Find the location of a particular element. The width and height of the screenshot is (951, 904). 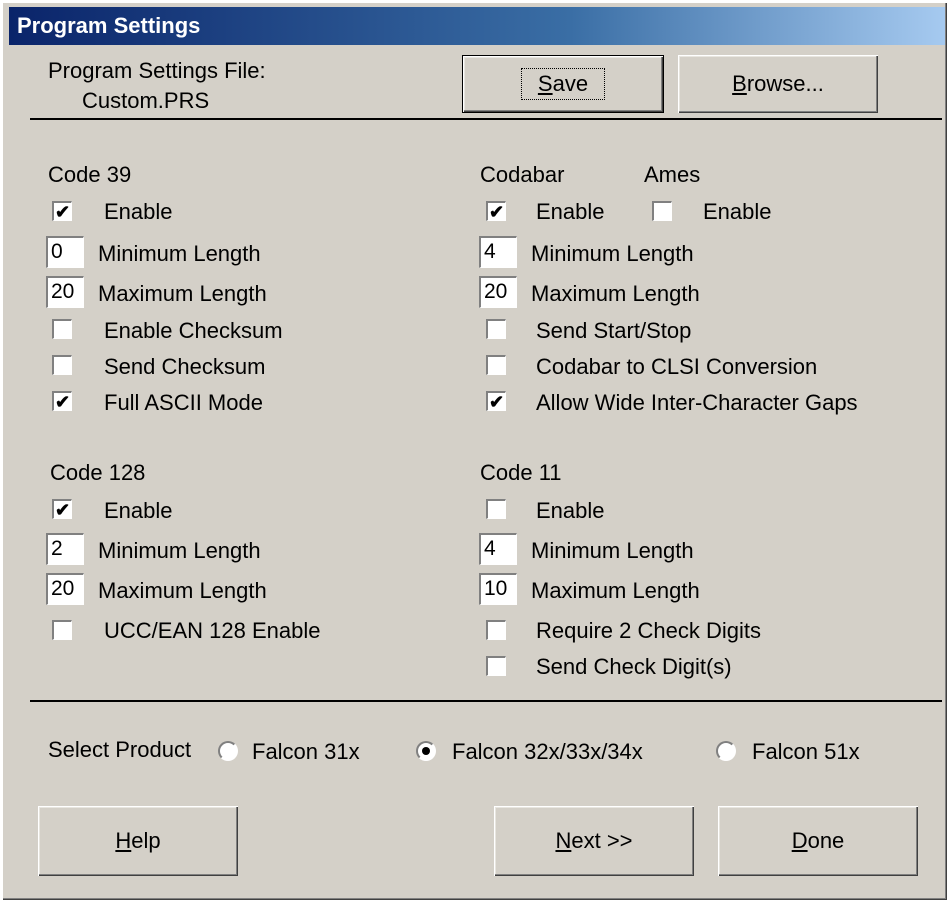

done-button: Done is located at coordinates (818, 841).